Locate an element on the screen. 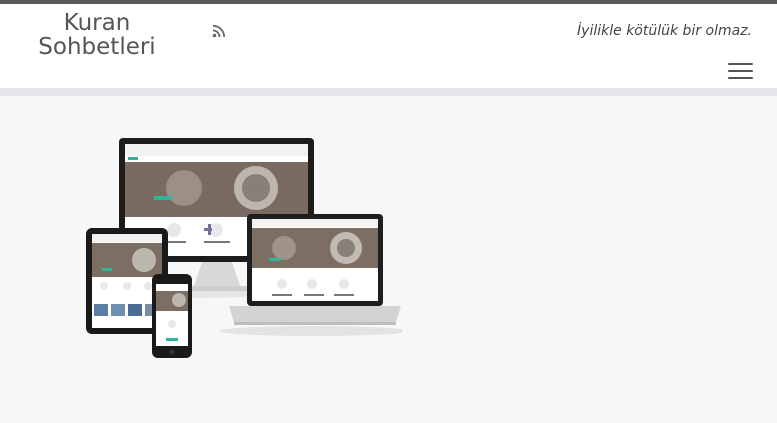 The height and width of the screenshot is (423, 777). laptop is located at coordinates (315, 269).